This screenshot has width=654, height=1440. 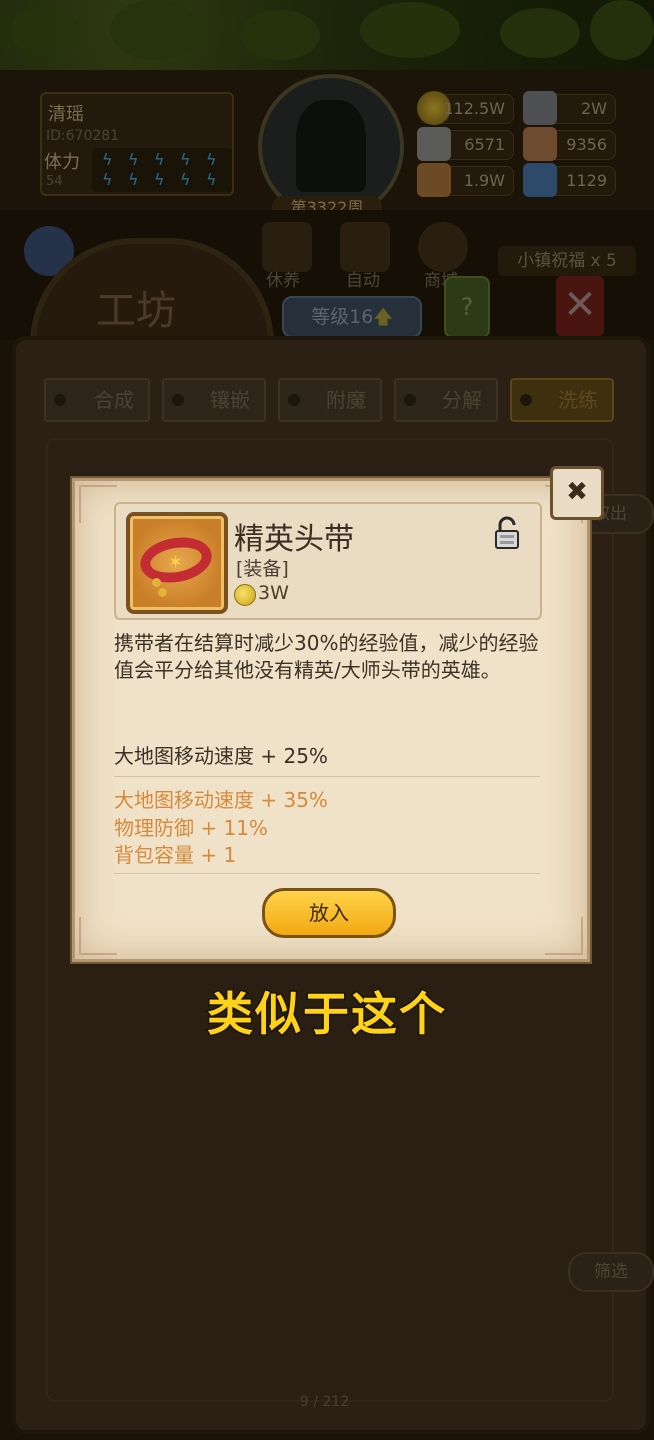 I want to click on close-icon: ✖, so click(x=577, y=493).